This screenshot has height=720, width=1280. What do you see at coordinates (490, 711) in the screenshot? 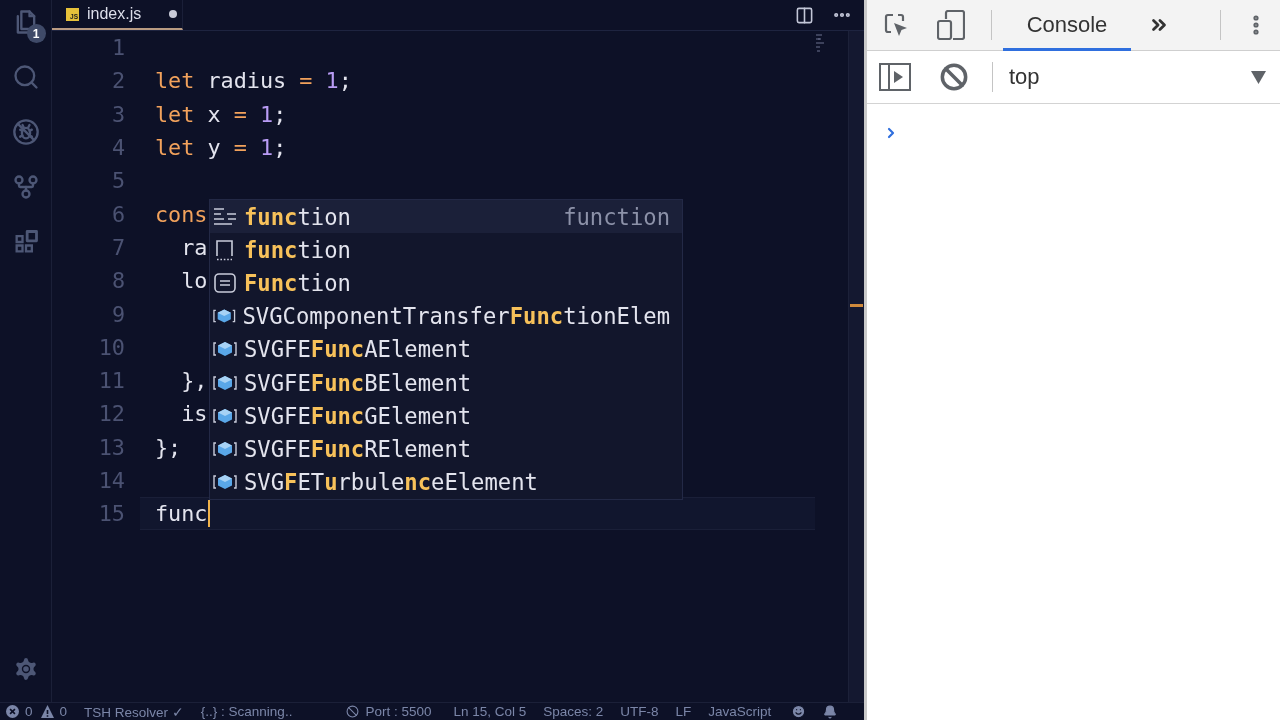
I see `status-item: Ln 15, Col 5` at bounding box center [490, 711].